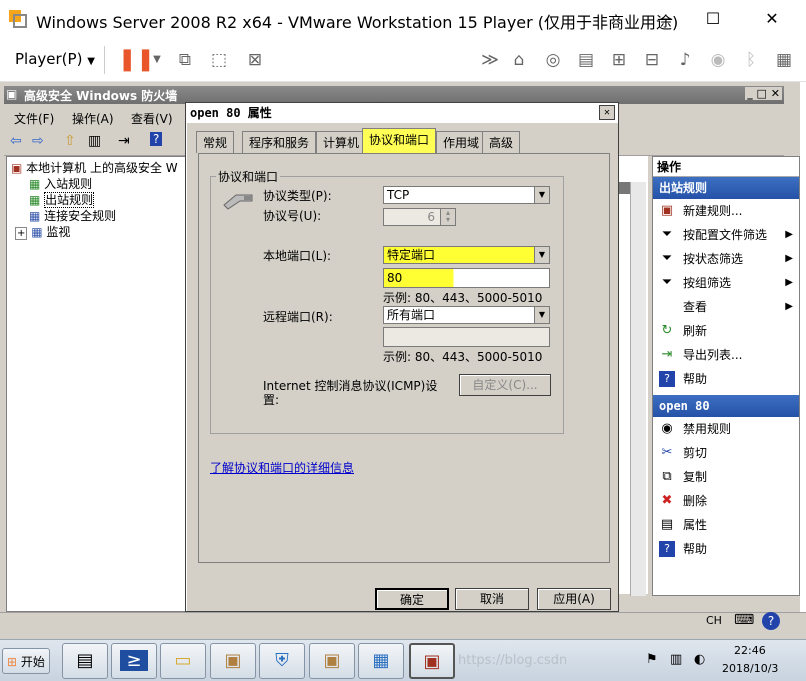 Image resolution: width=806 pixels, height=681 pixels. What do you see at coordinates (282, 467) in the screenshot?
I see `learn-more-link: 了解协议和端口的详细信息` at bounding box center [282, 467].